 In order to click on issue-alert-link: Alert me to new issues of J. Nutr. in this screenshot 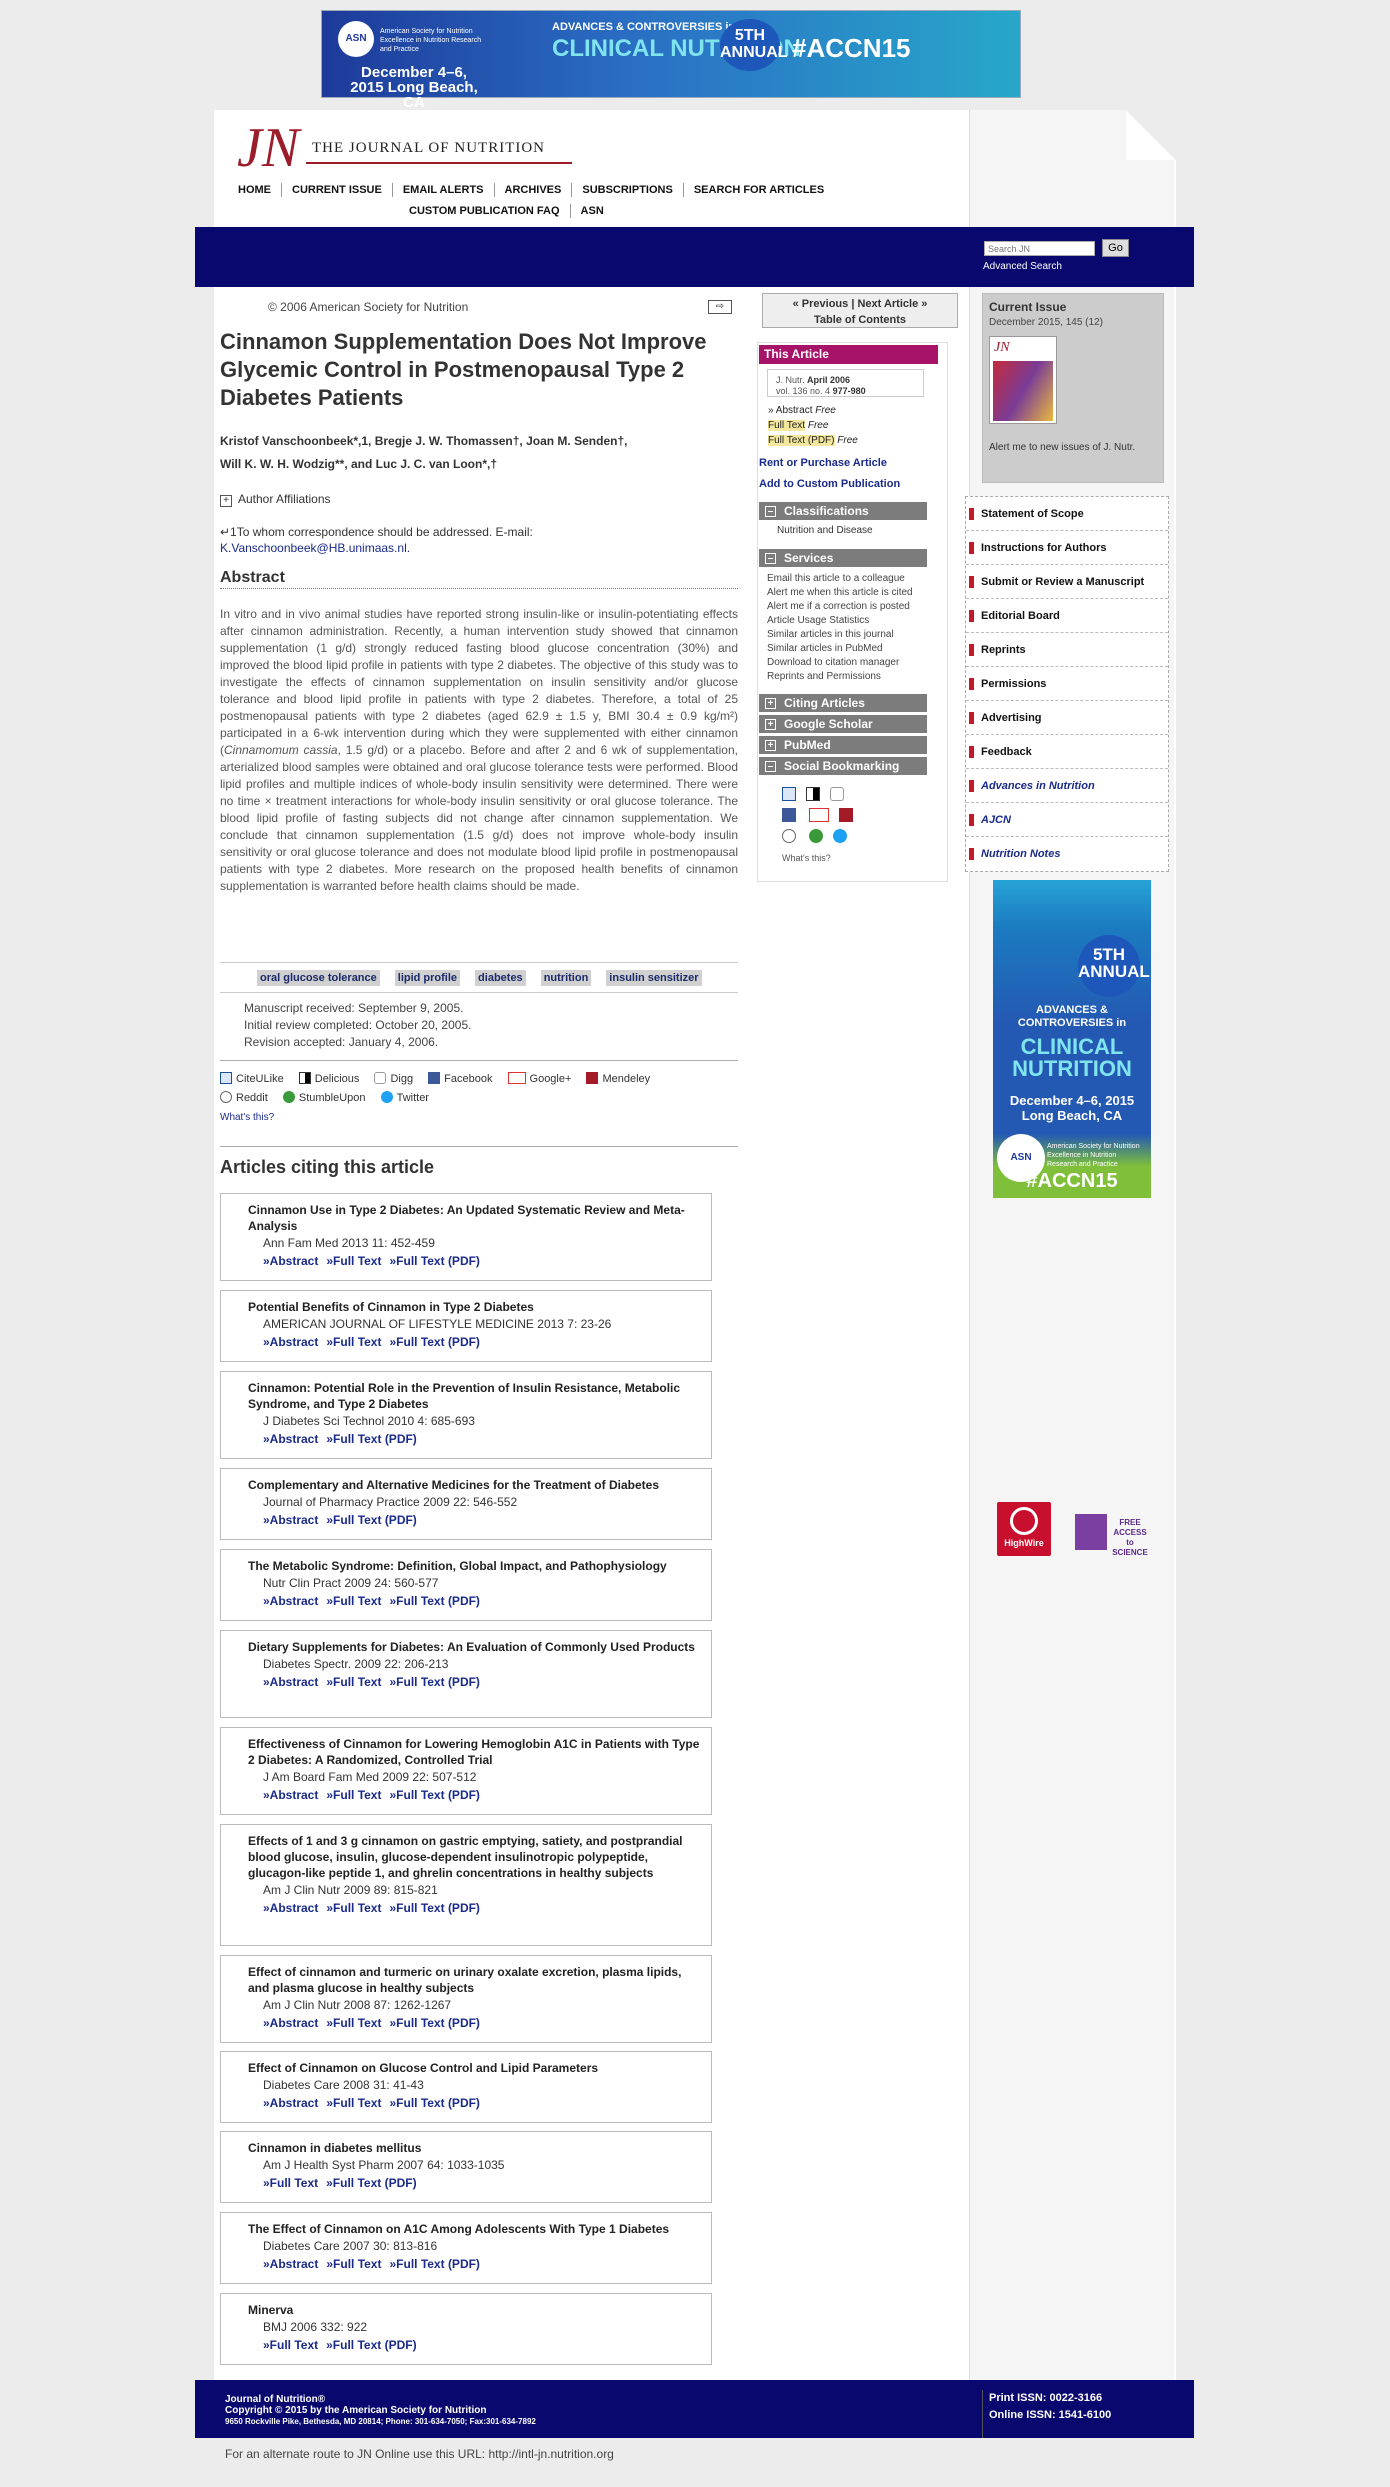, I will do `click(1073, 447)`.